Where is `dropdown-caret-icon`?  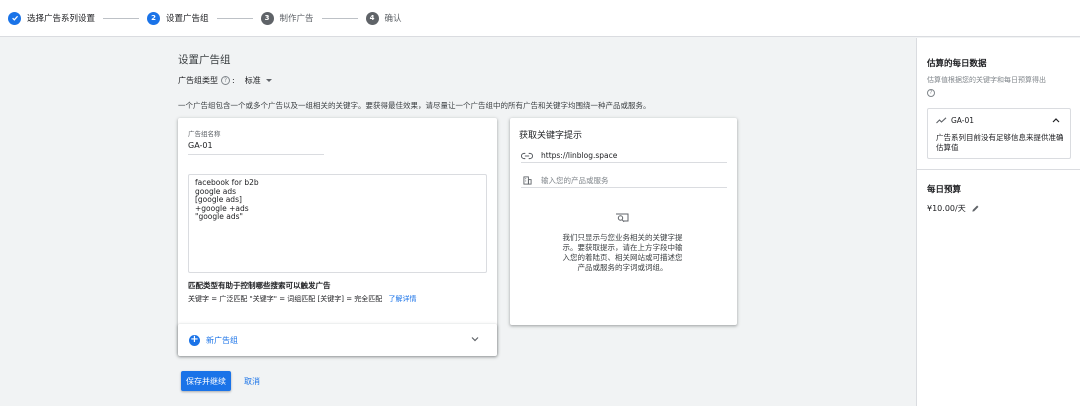
dropdown-caret-icon is located at coordinates (268, 80).